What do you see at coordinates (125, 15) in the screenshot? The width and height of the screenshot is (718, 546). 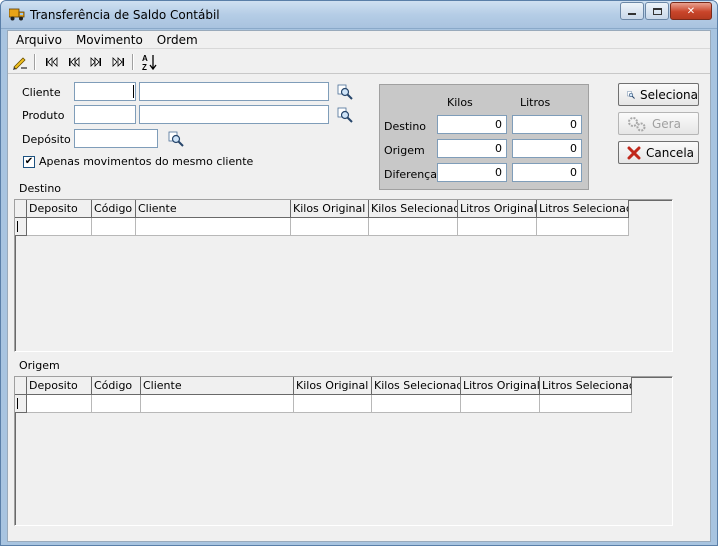 I see `window-title: Transferência de Saldo Contábil` at bounding box center [125, 15].